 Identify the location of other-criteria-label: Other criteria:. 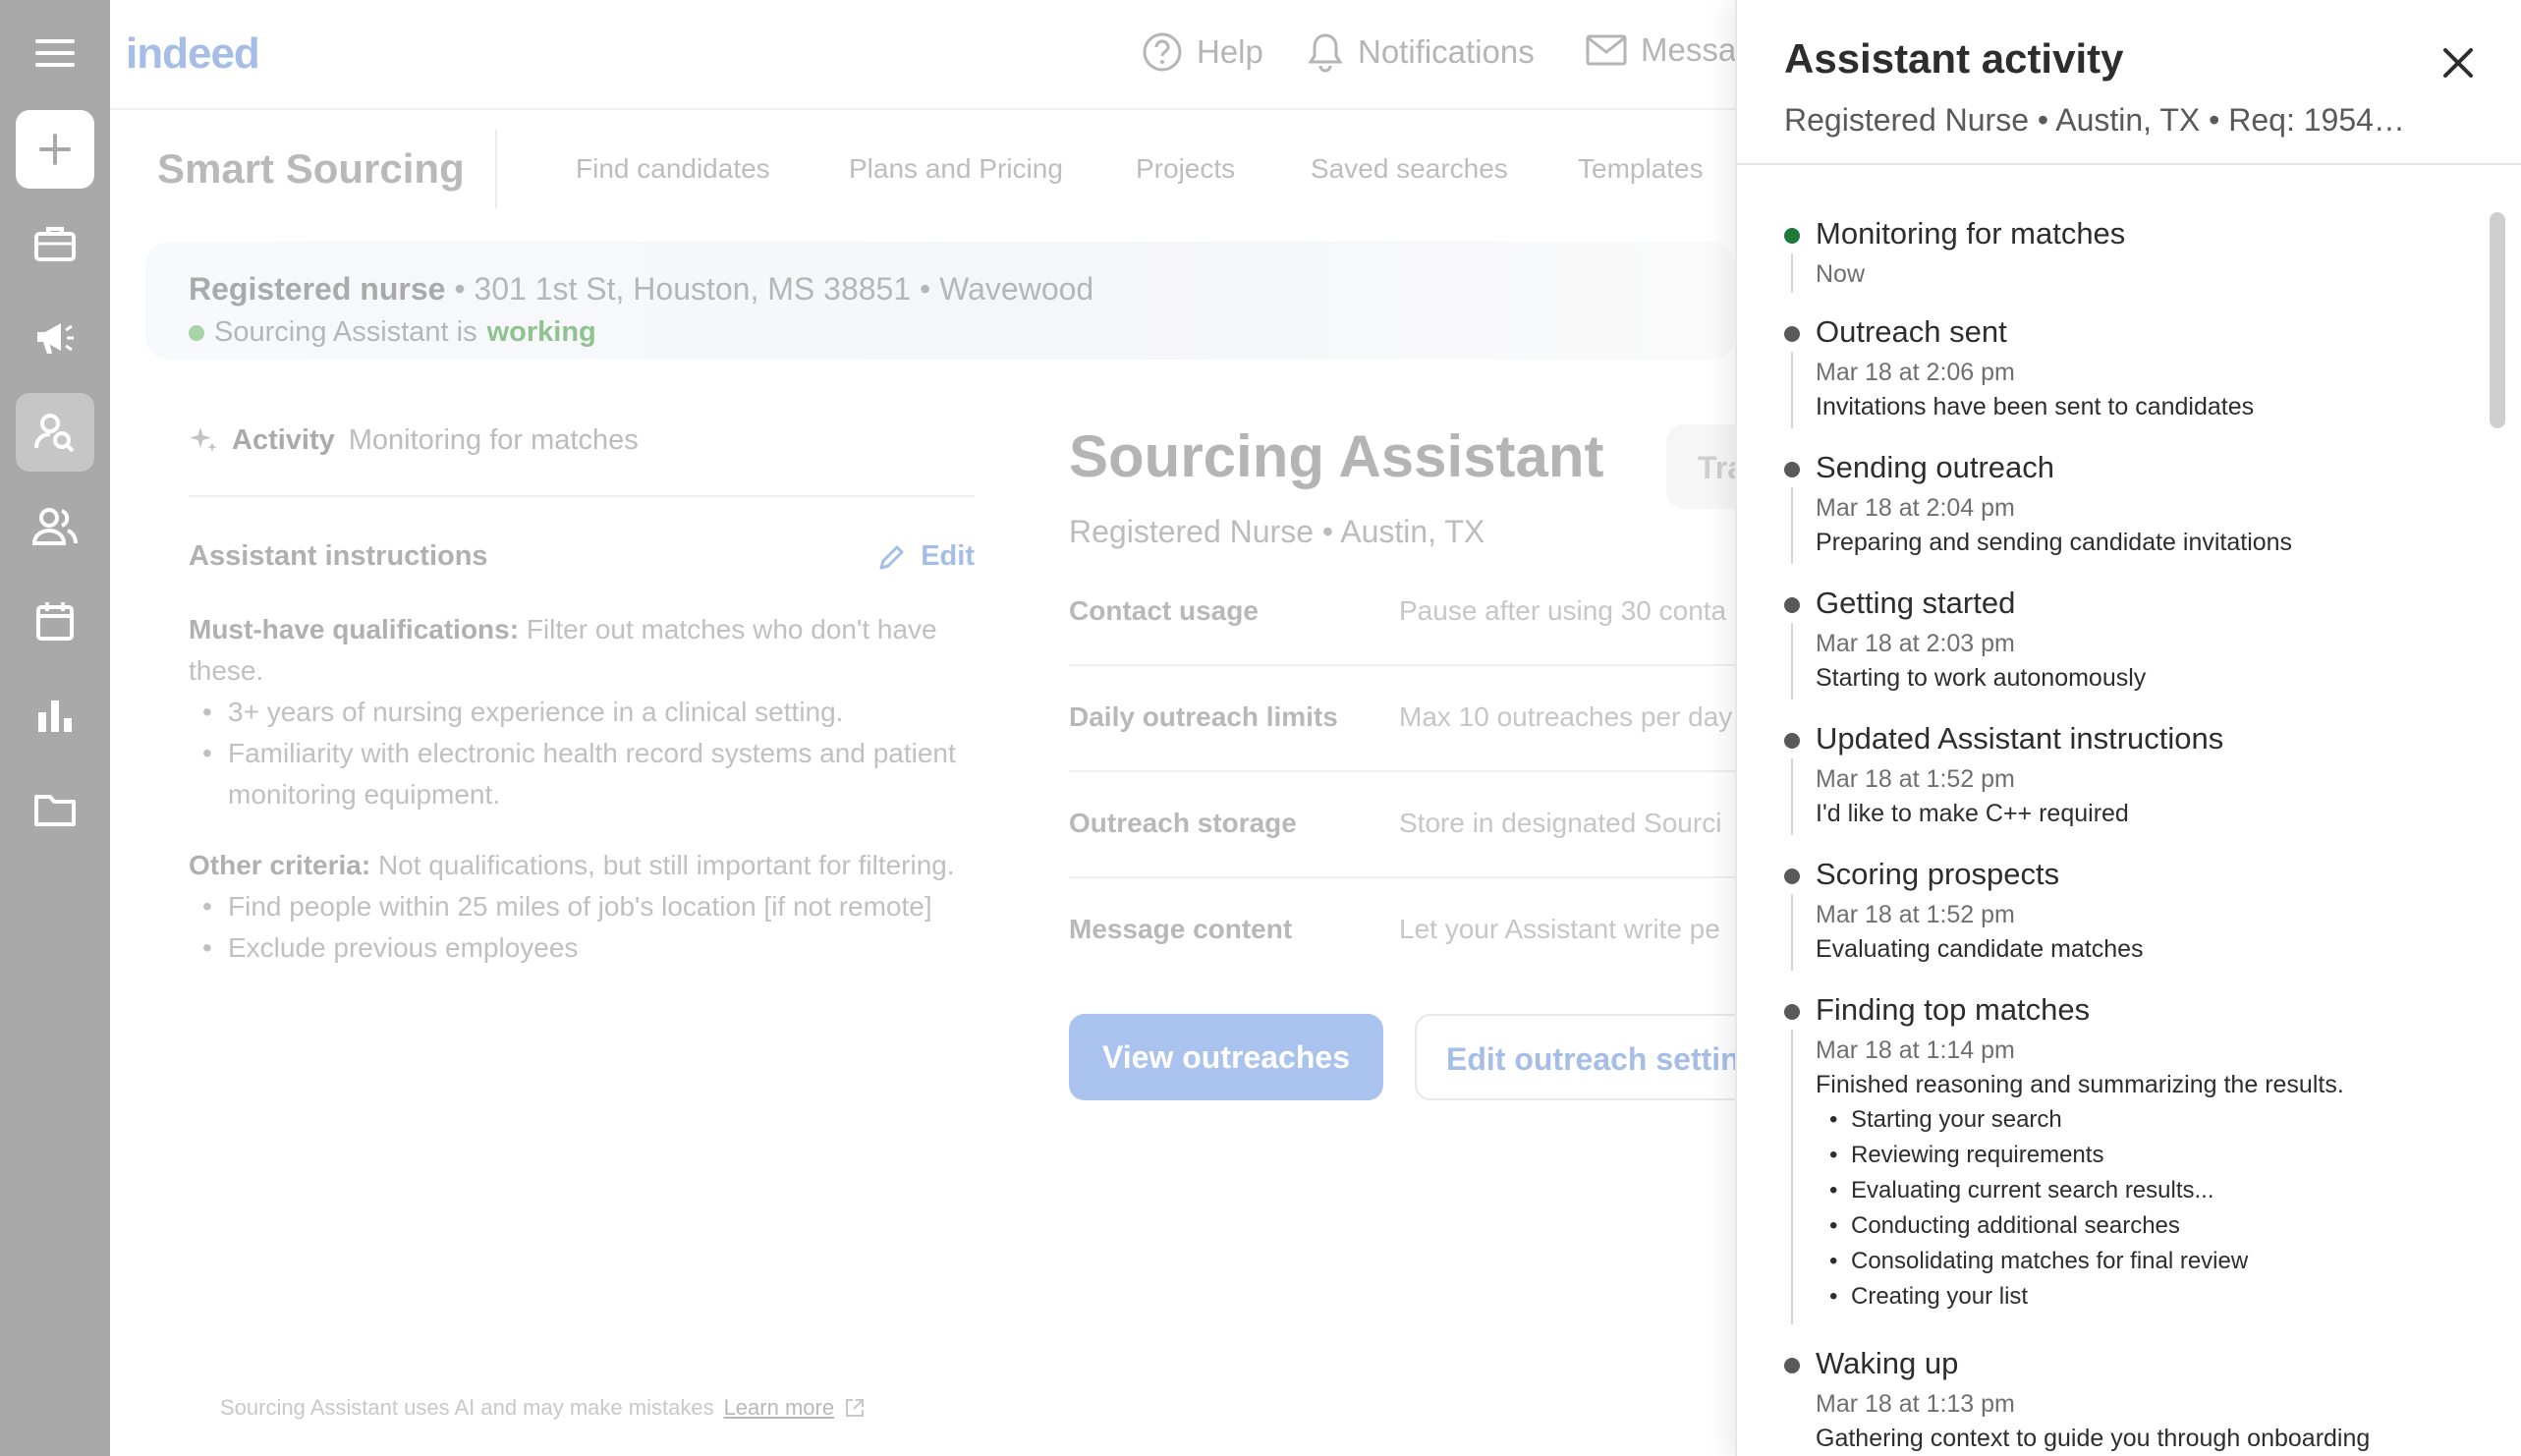
(280, 865).